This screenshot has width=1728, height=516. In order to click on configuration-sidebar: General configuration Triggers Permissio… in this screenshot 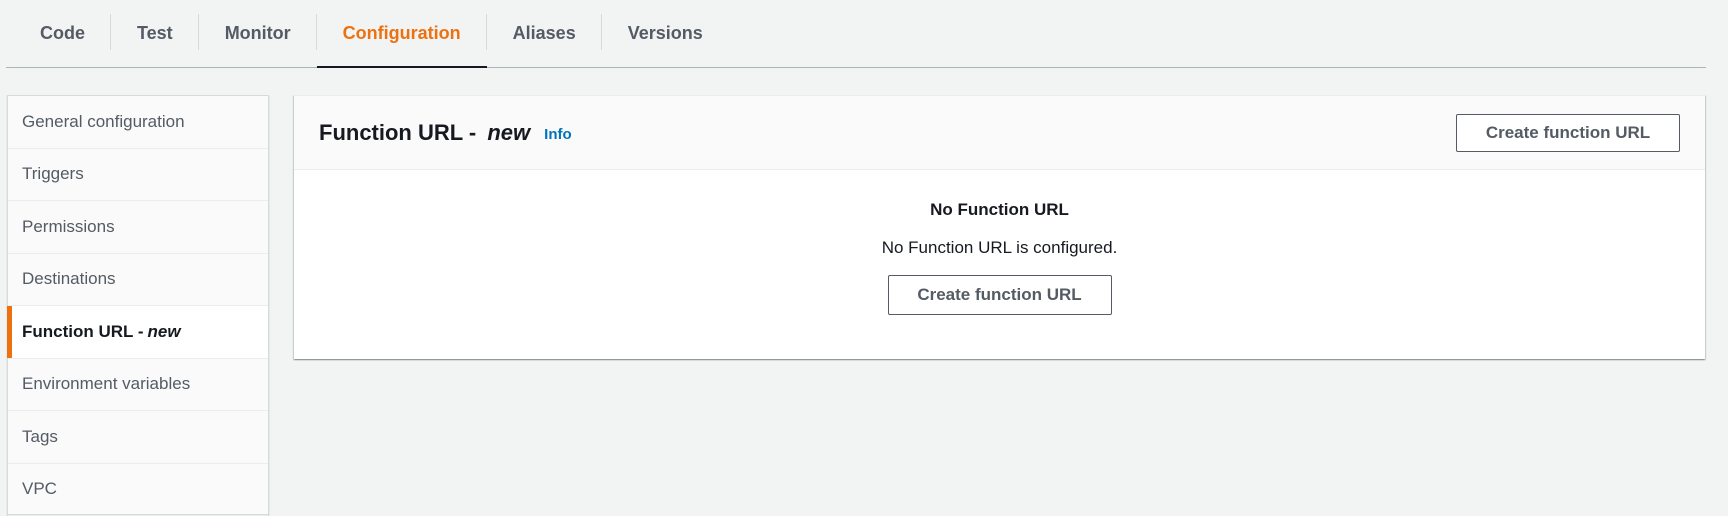, I will do `click(138, 305)`.